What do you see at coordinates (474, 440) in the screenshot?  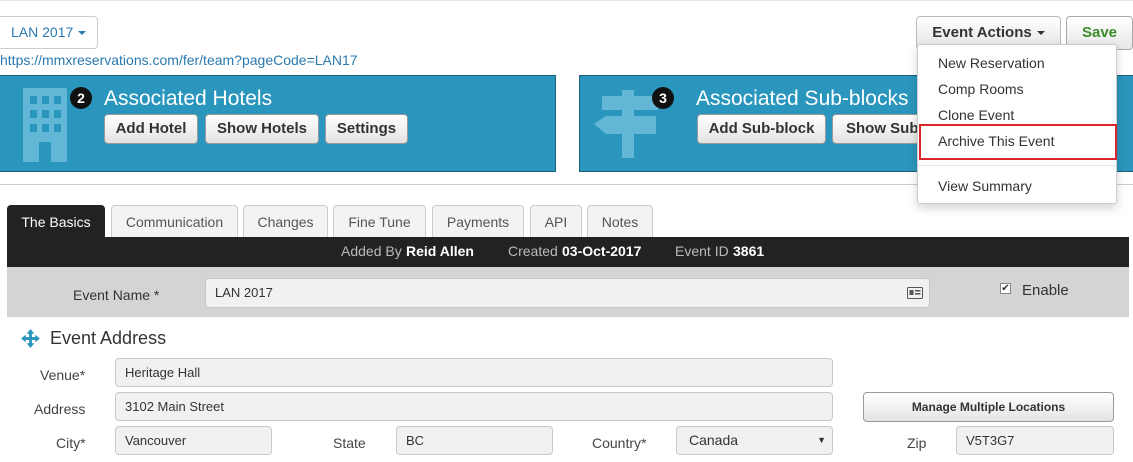 I see `state-input: BC` at bounding box center [474, 440].